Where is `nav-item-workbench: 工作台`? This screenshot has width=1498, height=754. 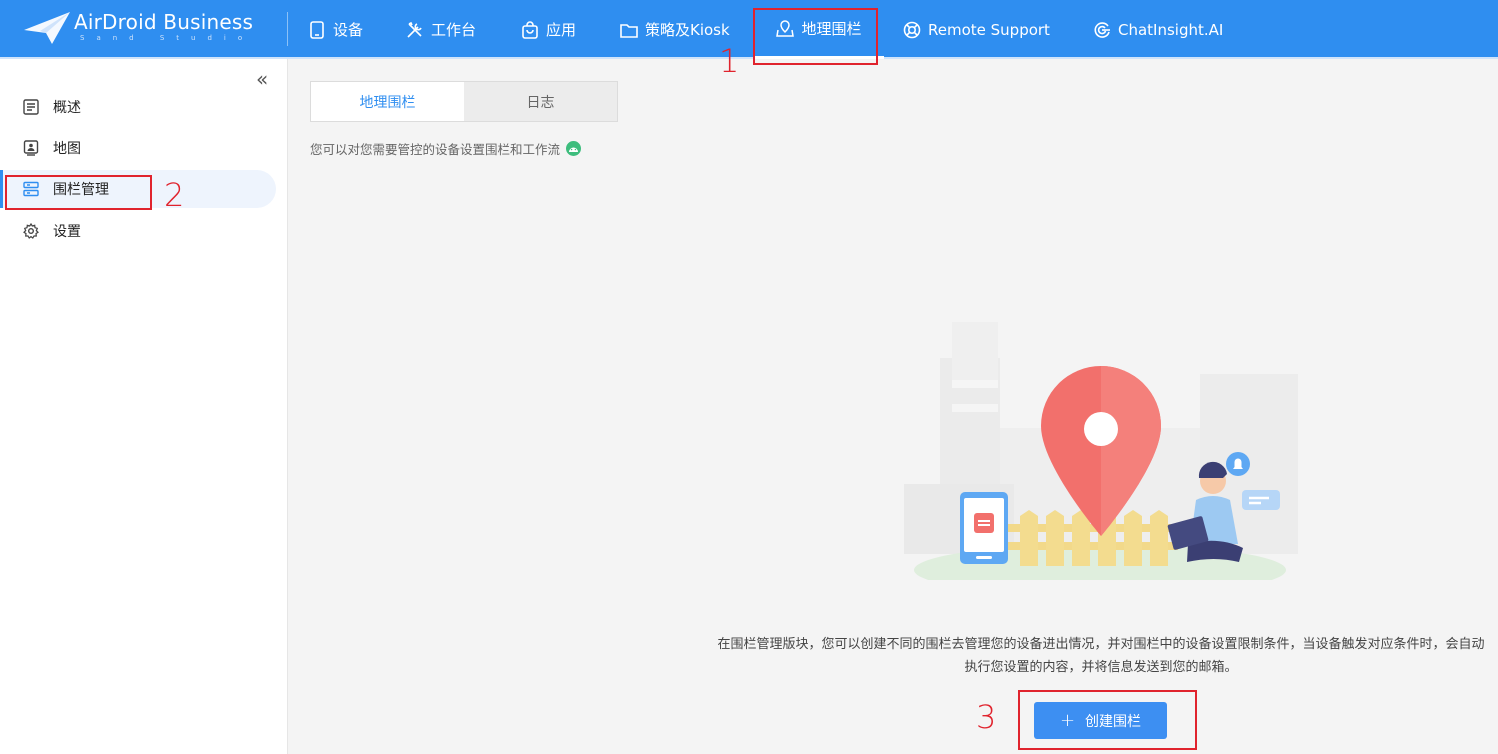 nav-item-workbench: 工作台 is located at coordinates (441, 29).